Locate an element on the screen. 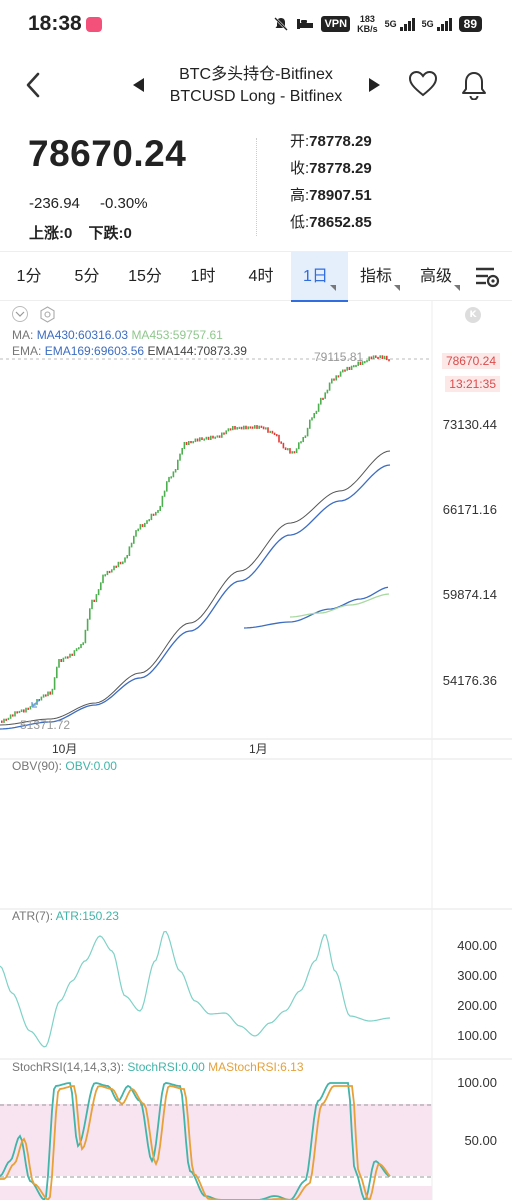  tab-5min: 5分 is located at coordinates (87, 277).